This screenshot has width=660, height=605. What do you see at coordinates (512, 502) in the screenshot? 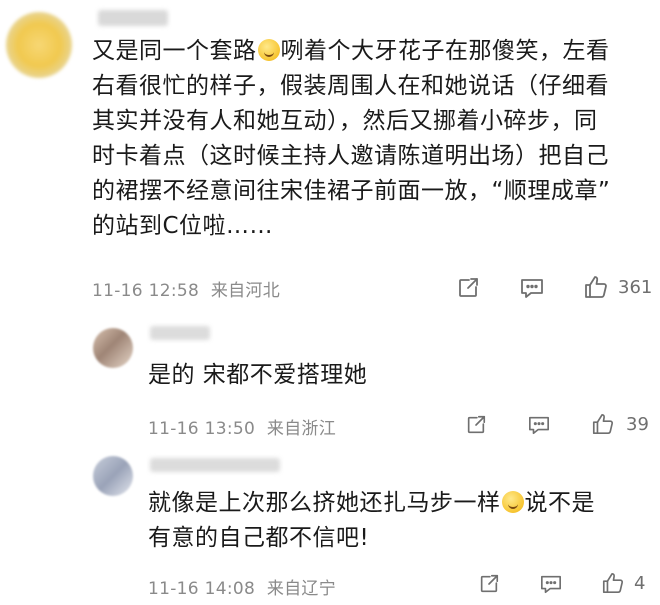
I see `laugh-tears-emoji-icon` at bounding box center [512, 502].